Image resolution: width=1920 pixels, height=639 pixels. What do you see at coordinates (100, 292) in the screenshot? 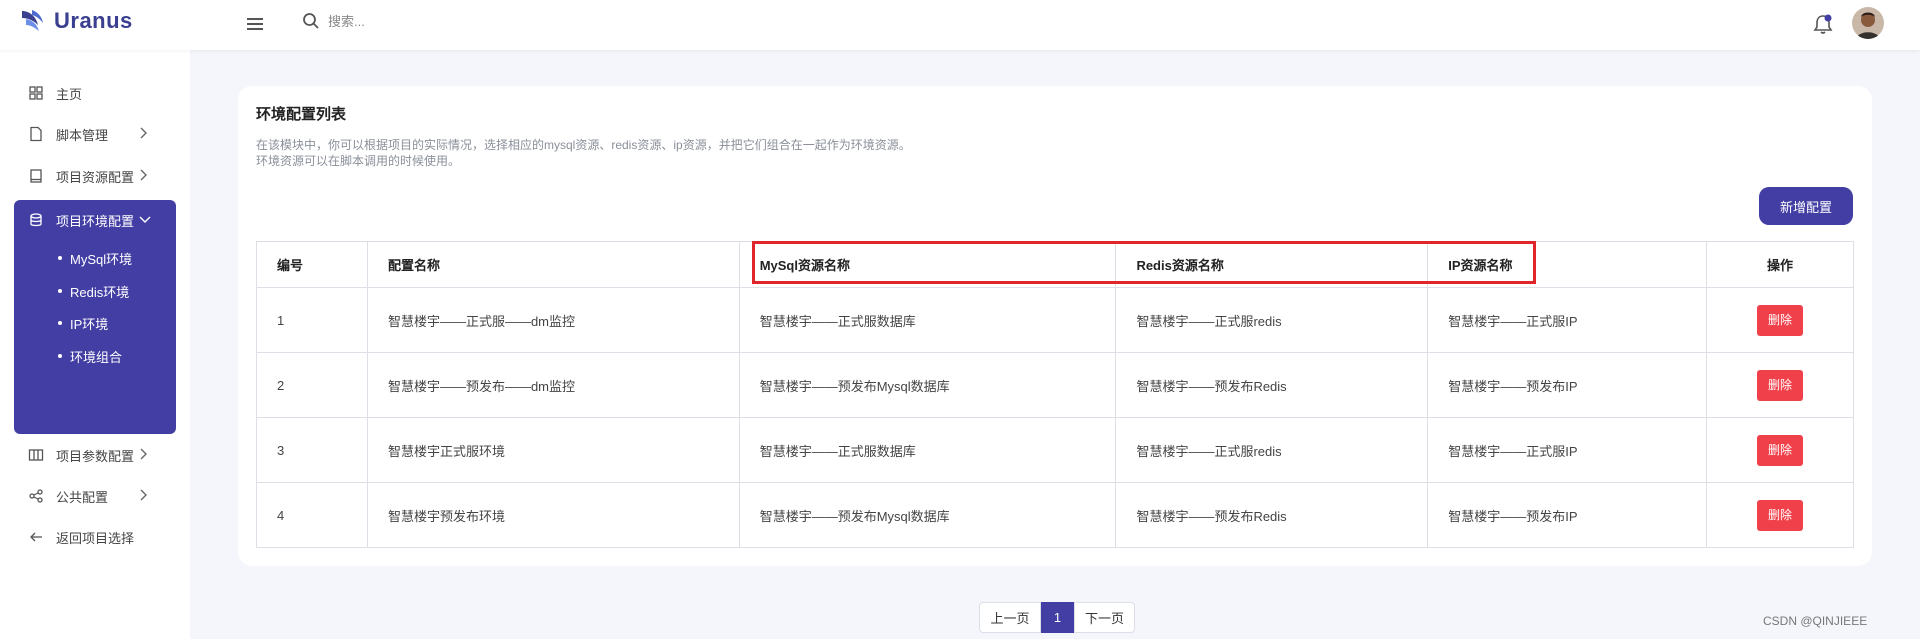
I see `submenu-label: Redis环境` at bounding box center [100, 292].